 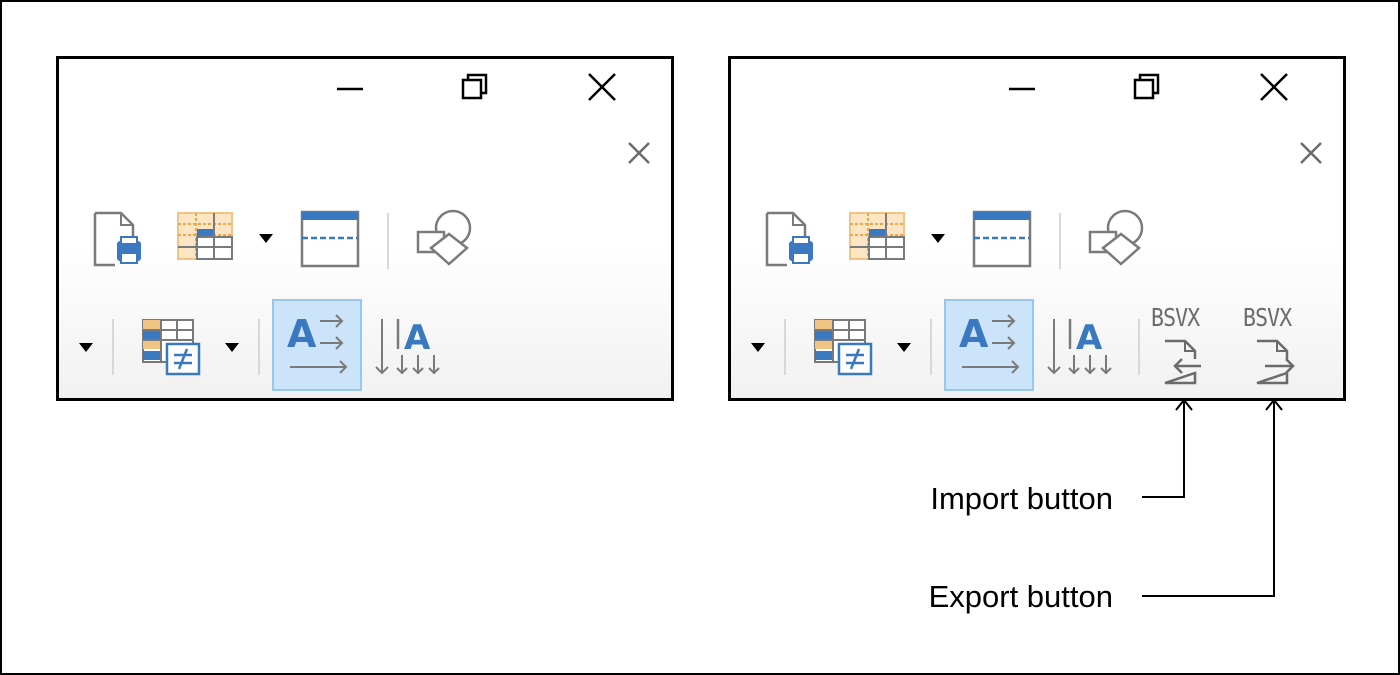 I want to click on import-callout-line, so click(x=1167, y=448).